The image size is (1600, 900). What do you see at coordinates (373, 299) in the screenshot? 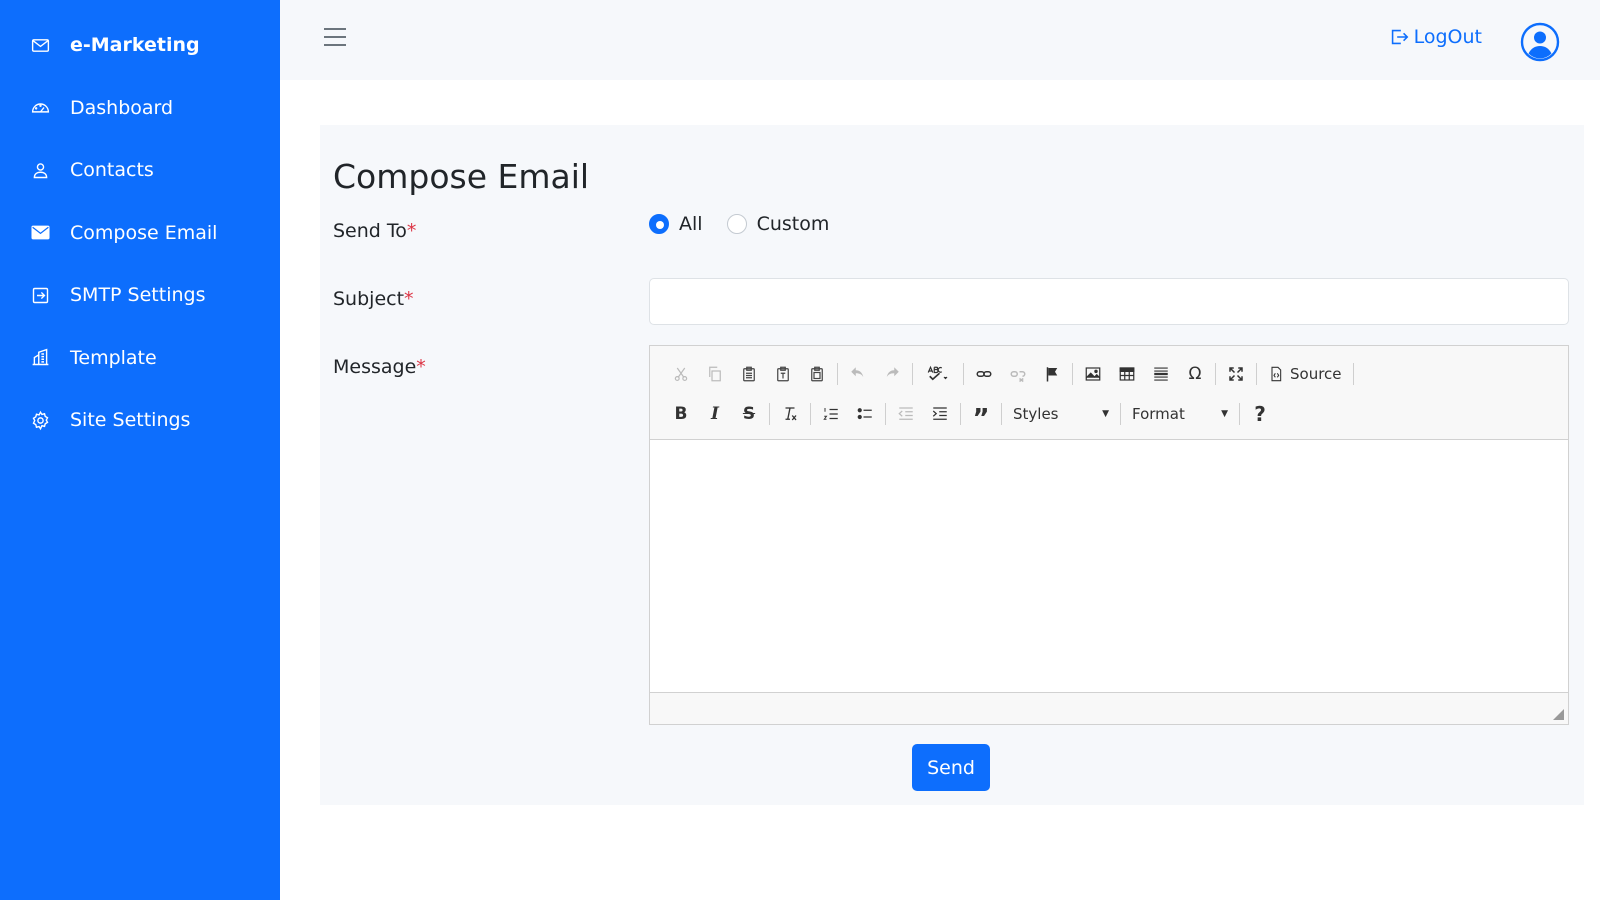
I see `subject-label: Subject*` at bounding box center [373, 299].